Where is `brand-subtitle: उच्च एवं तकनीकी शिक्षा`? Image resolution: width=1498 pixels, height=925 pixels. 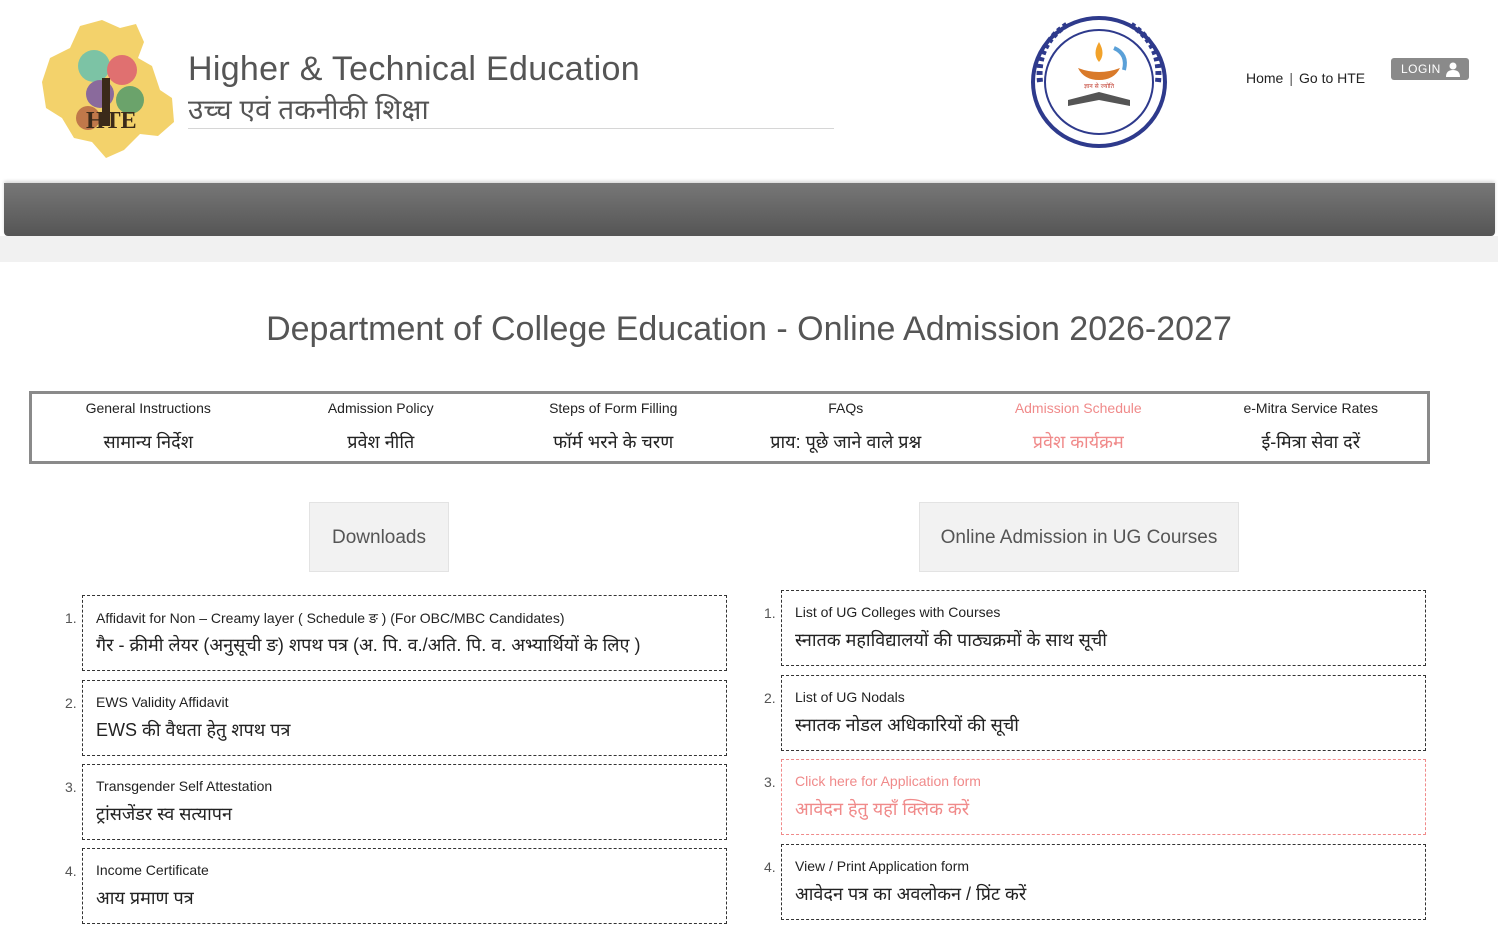 brand-subtitle: उच्च एवं तकनीकी शिक्षा is located at coordinates (308, 109).